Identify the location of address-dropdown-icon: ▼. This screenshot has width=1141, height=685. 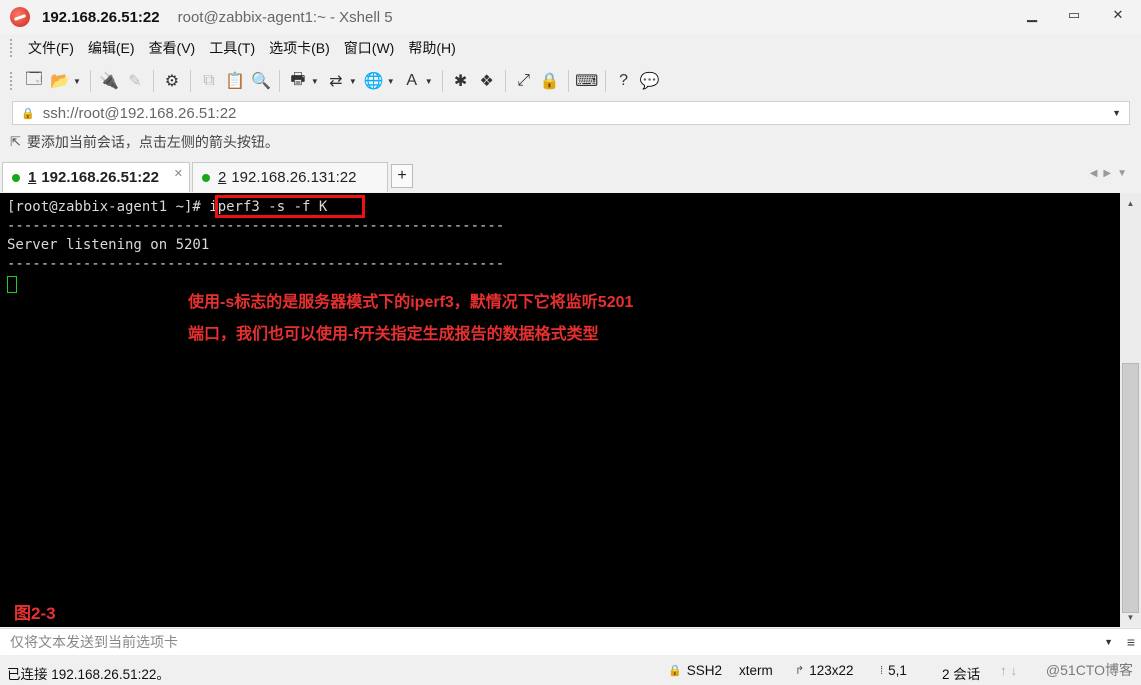
(1116, 113).